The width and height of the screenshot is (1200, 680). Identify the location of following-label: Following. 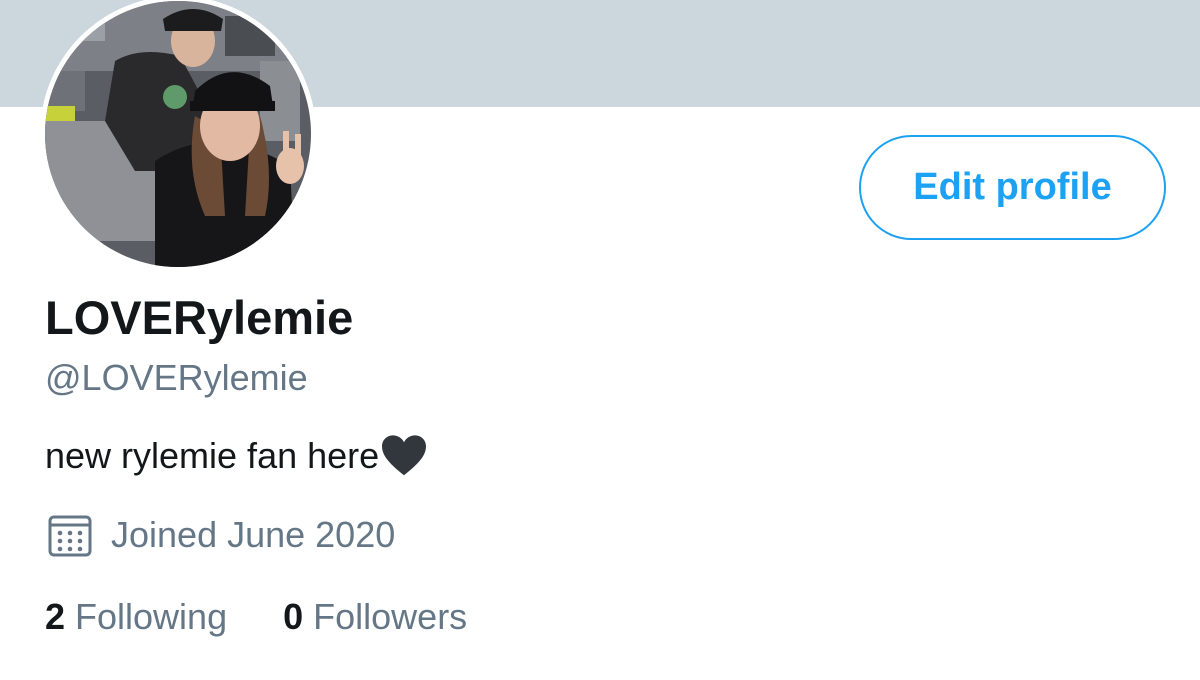
(151, 616).